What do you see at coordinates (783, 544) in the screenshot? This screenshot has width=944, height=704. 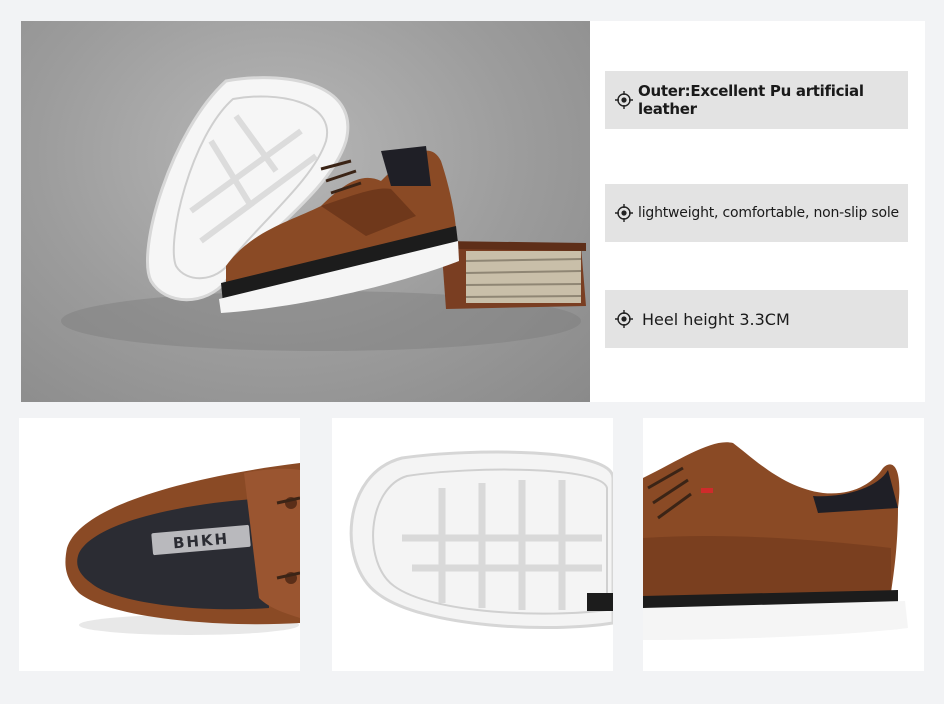 I see `thumbnail-heel` at bounding box center [783, 544].